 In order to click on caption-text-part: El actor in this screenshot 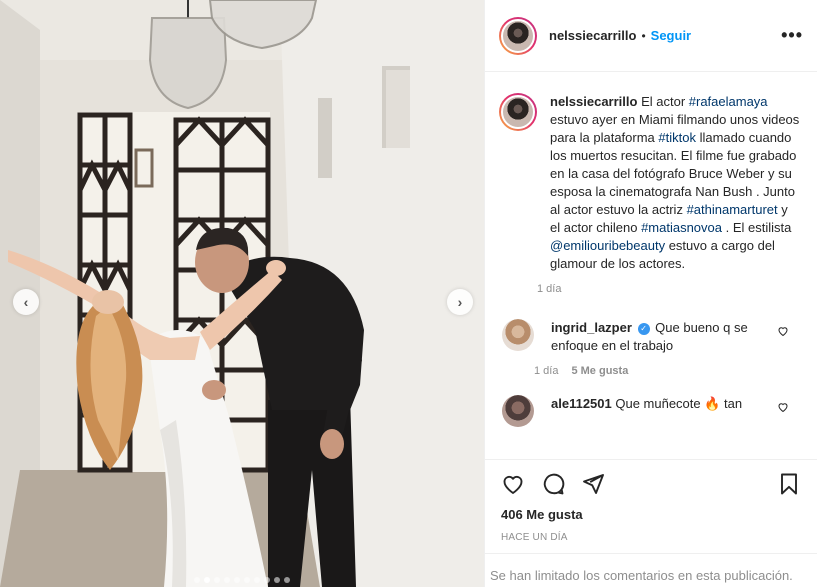, I will do `click(665, 101)`.